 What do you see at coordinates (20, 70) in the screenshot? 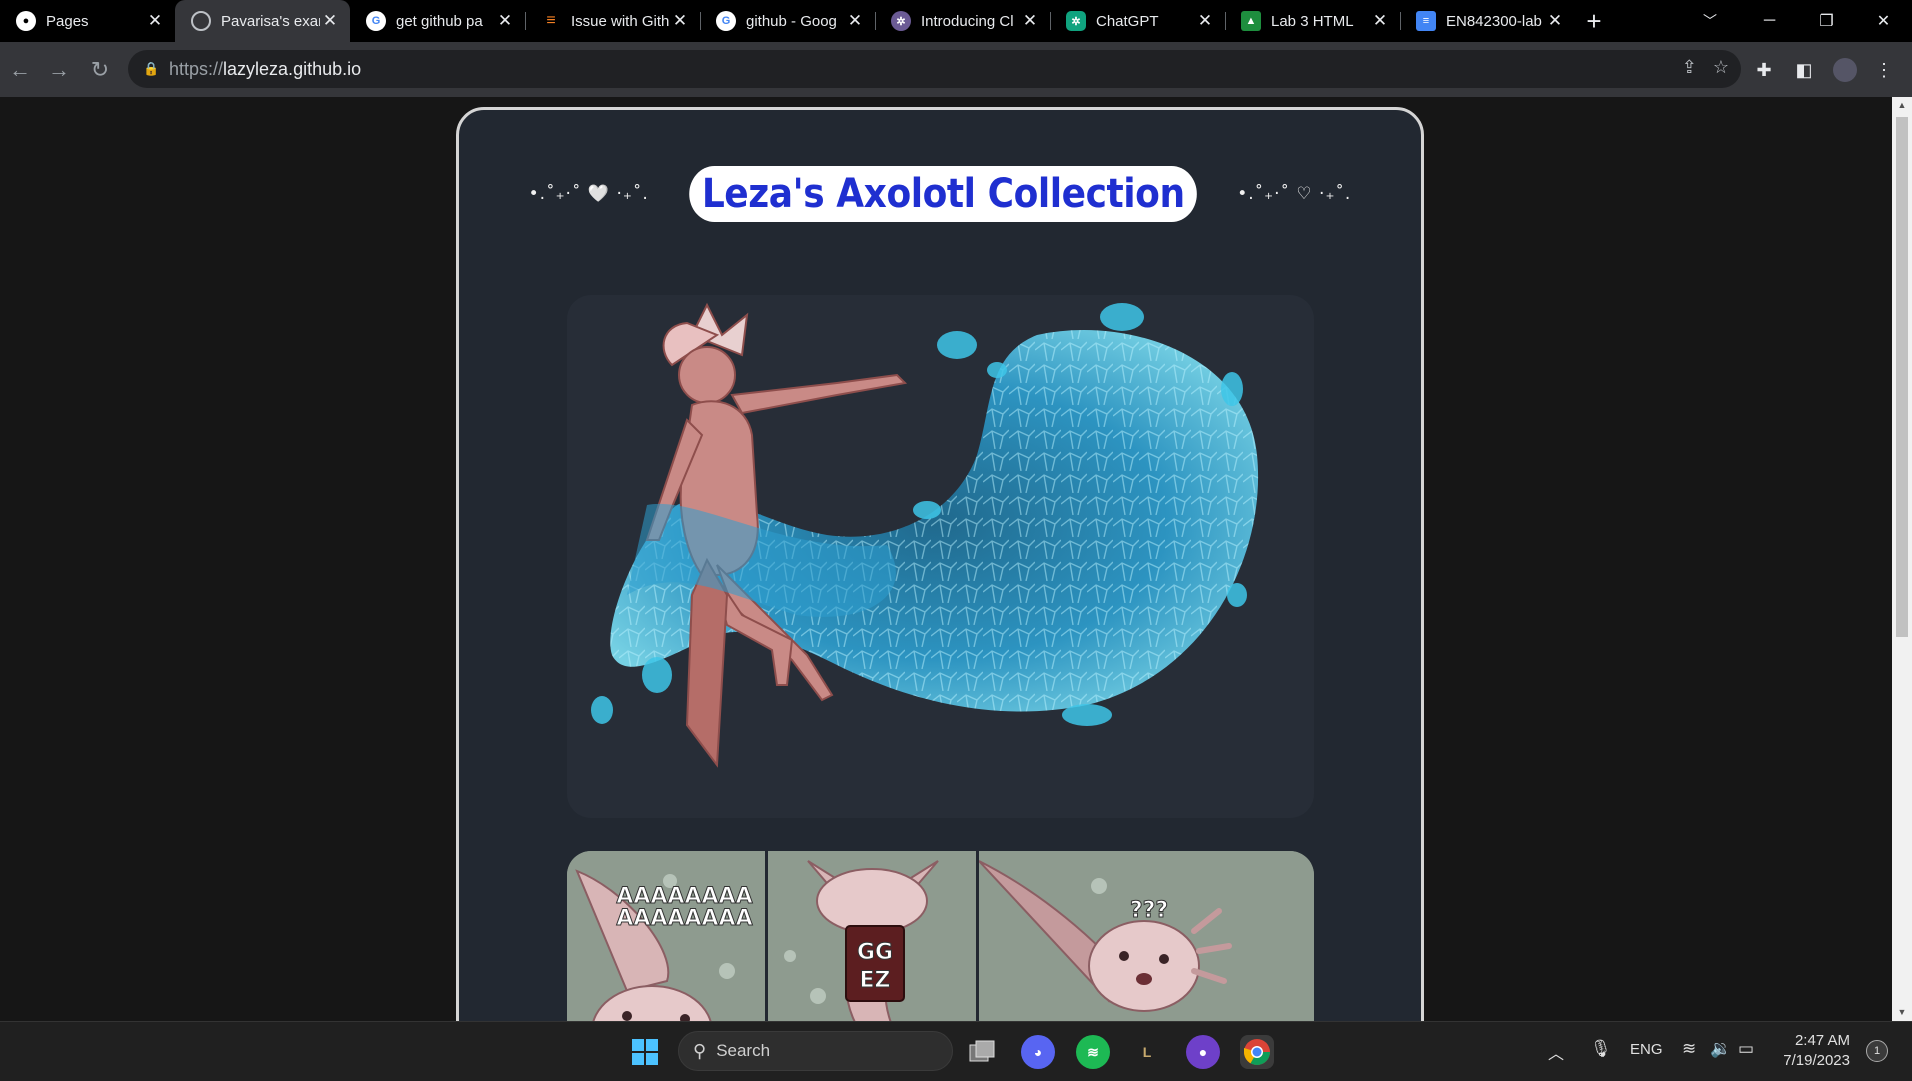
I see `back-arrow-icon: ←` at bounding box center [20, 70].